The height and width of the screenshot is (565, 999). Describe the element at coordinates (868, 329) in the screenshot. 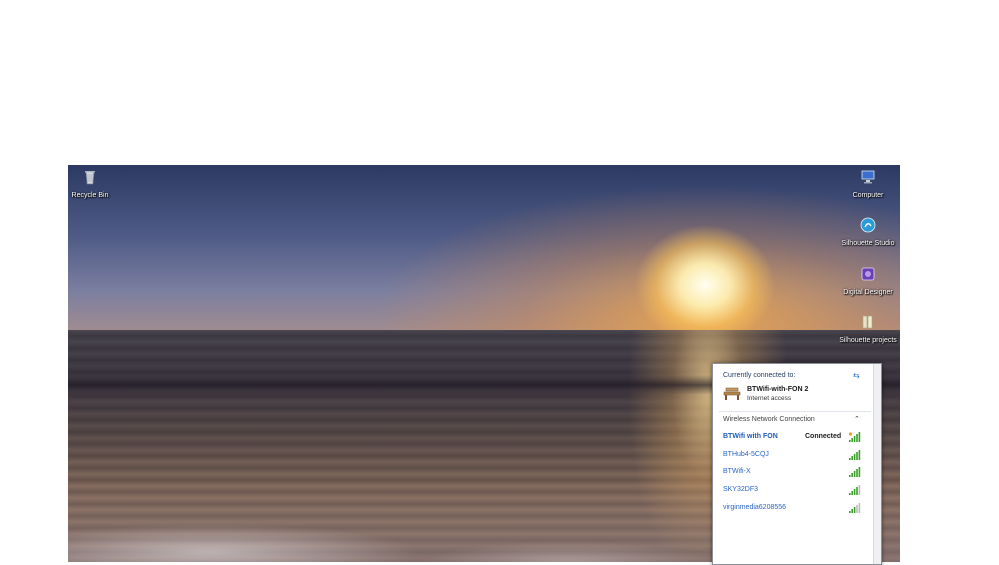

I see `desktop-icon-silhouette-projects: Silhouette projects` at that location.